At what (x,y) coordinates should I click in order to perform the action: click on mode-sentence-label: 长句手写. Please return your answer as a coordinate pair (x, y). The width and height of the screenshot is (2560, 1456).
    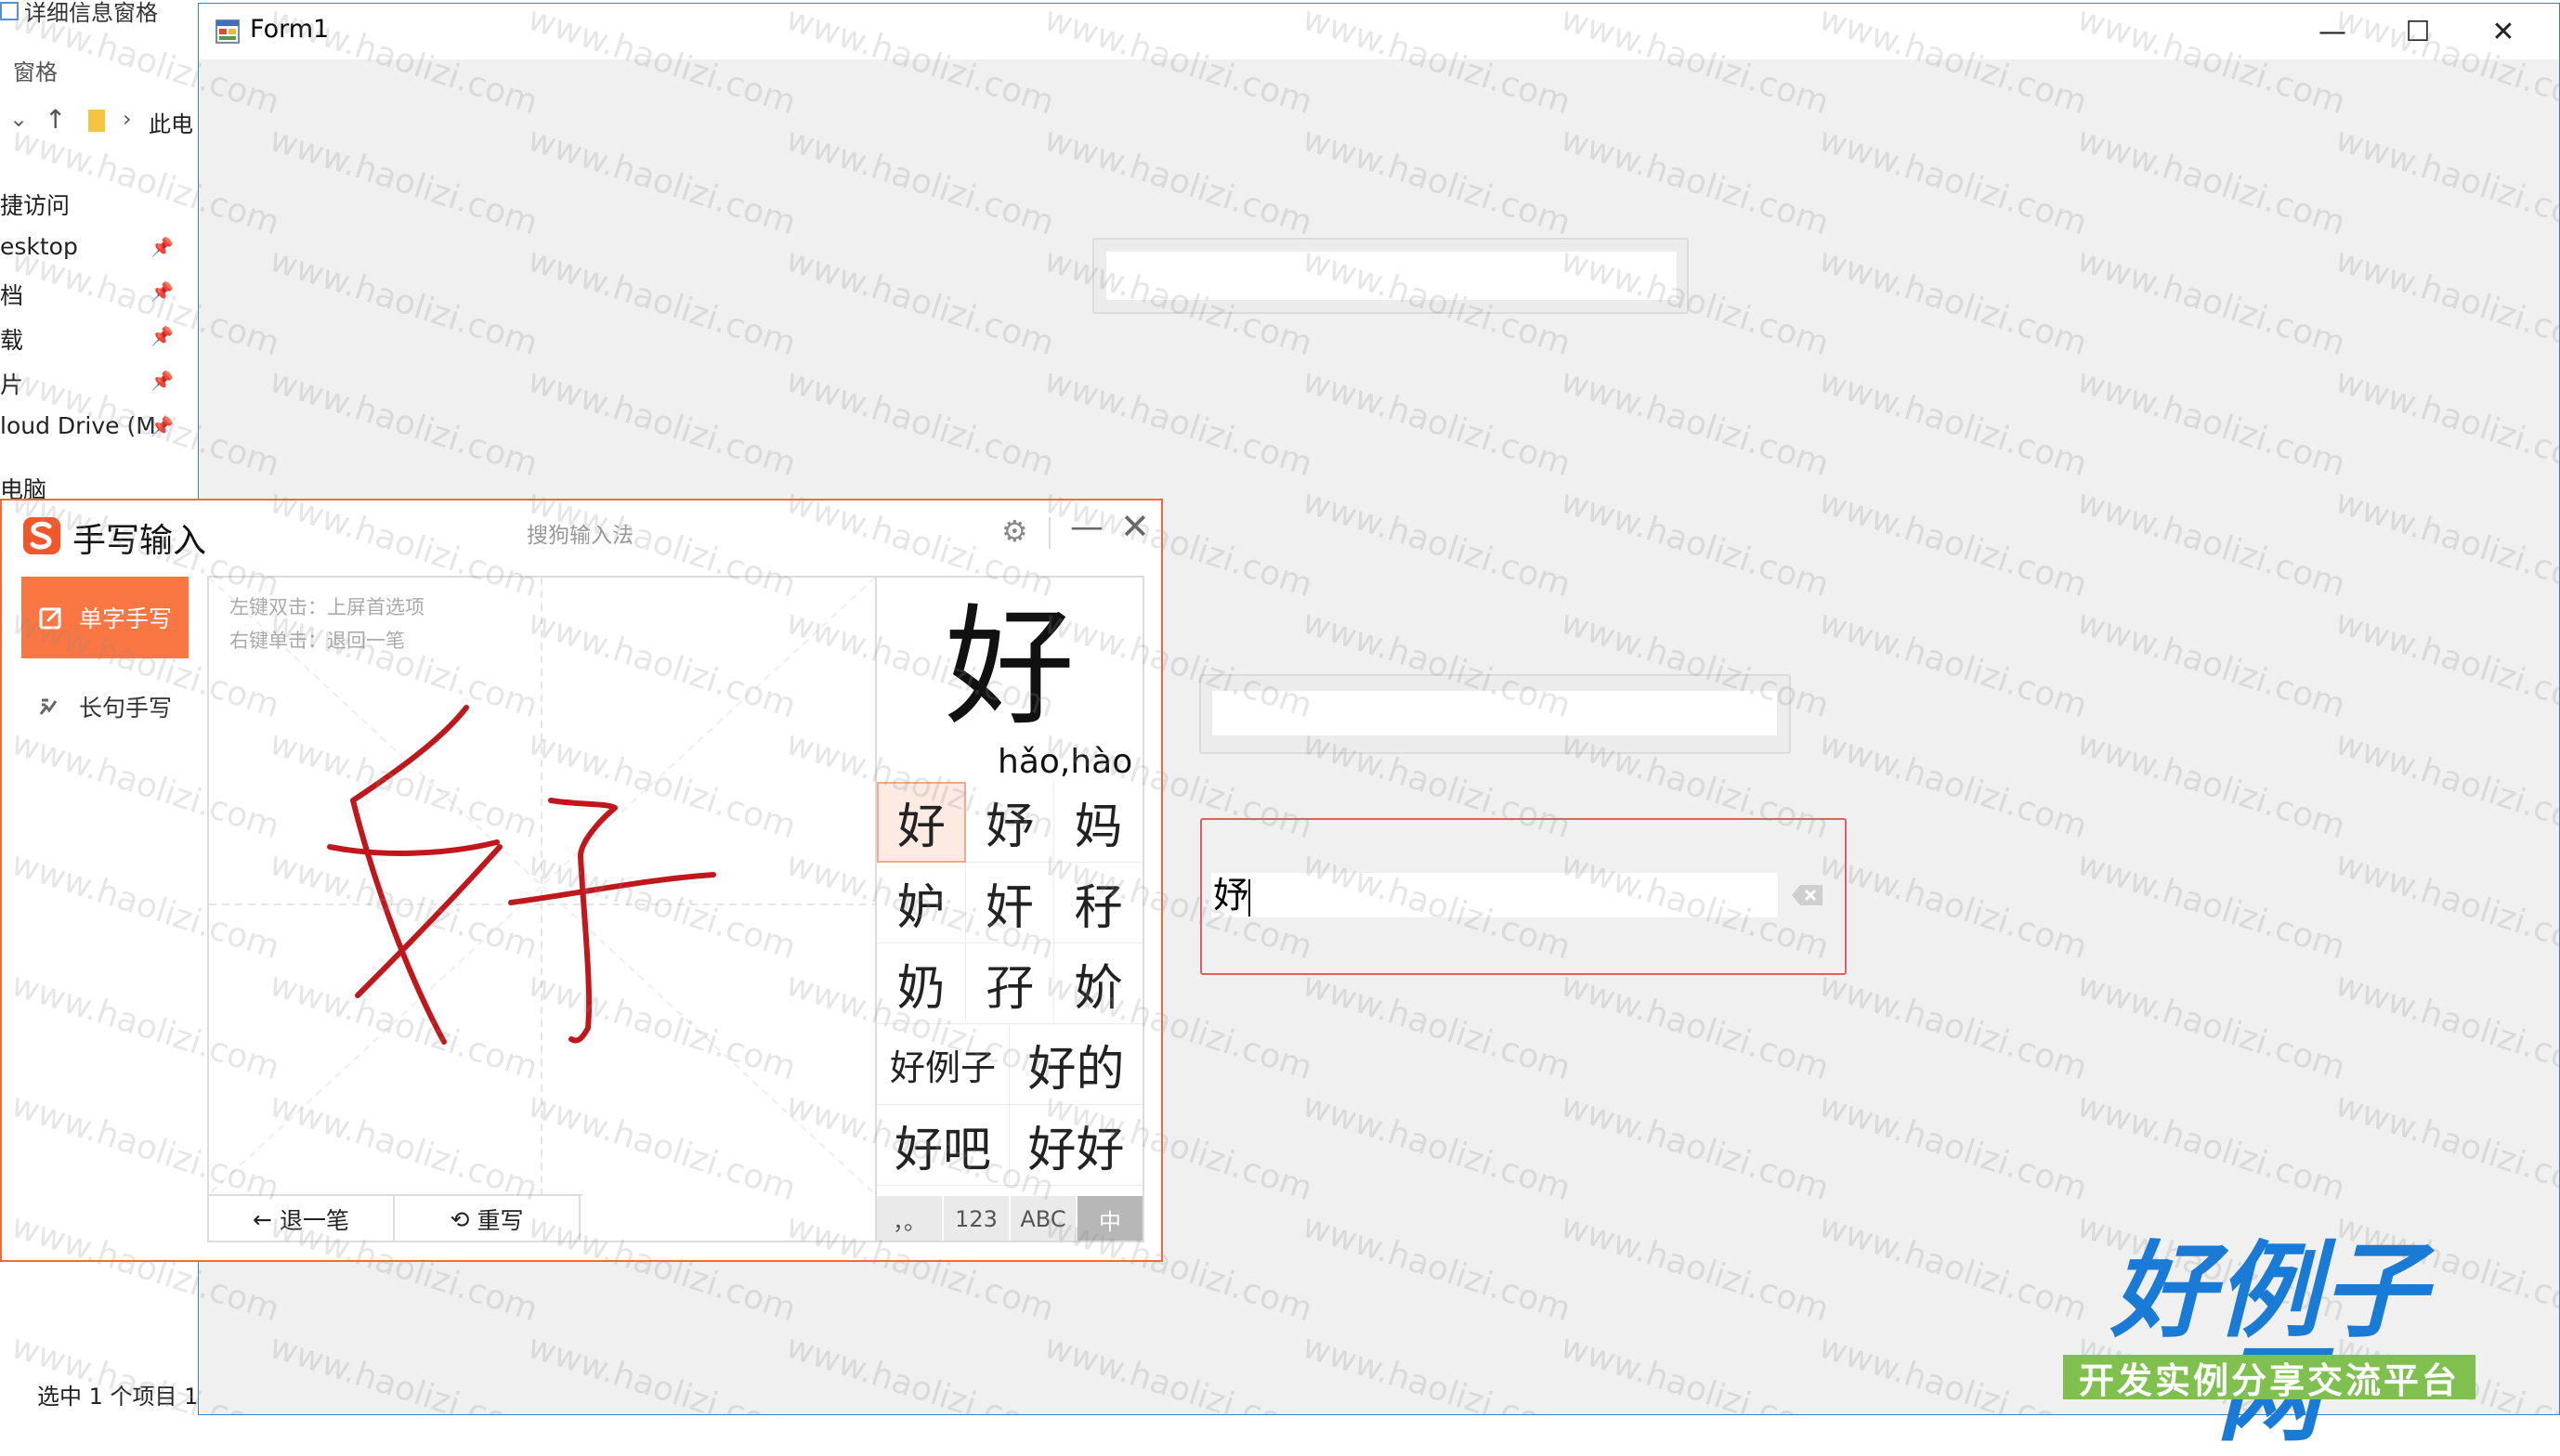
    Looking at the image, I should click on (126, 708).